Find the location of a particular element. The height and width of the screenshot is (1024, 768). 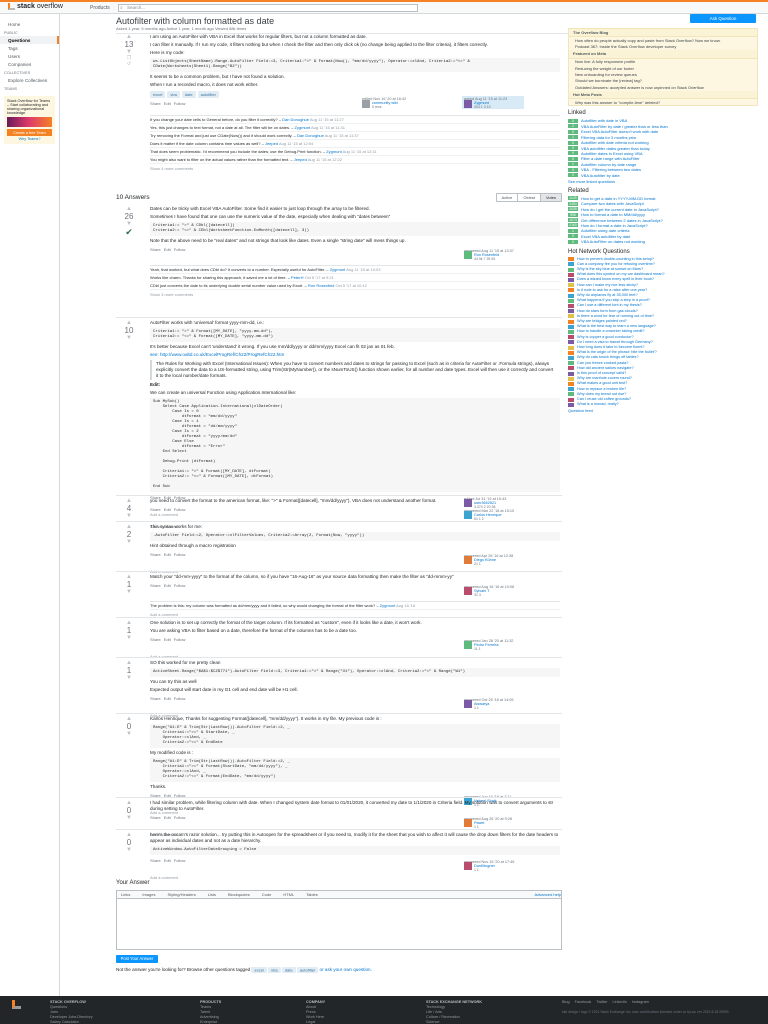

answer-votes: ▲ 2 ▼ is located at coordinates (129, 534).